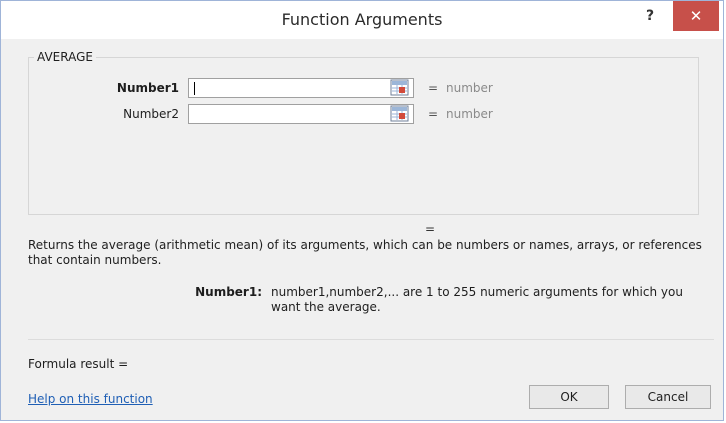  What do you see at coordinates (430, 229) in the screenshot?
I see `function-result-equals: =` at bounding box center [430, 229].